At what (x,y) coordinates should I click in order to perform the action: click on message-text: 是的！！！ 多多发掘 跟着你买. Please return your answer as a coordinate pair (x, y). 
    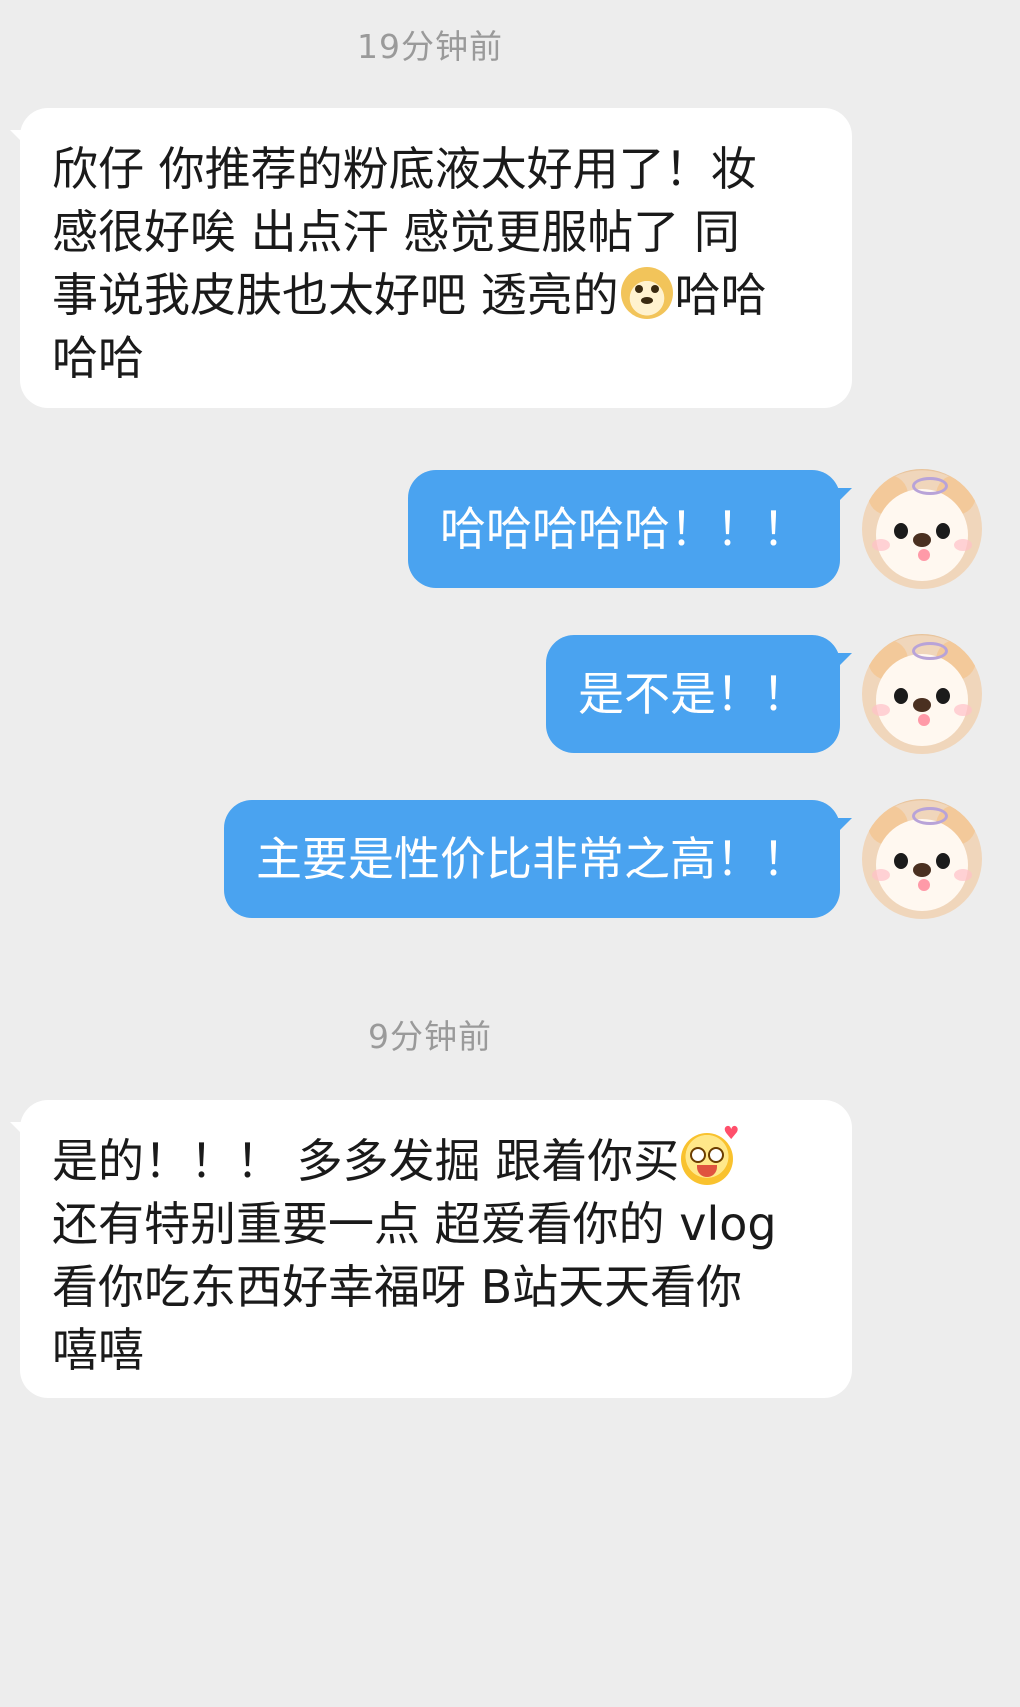
    Looking at the image, I should click on (366, 1161).